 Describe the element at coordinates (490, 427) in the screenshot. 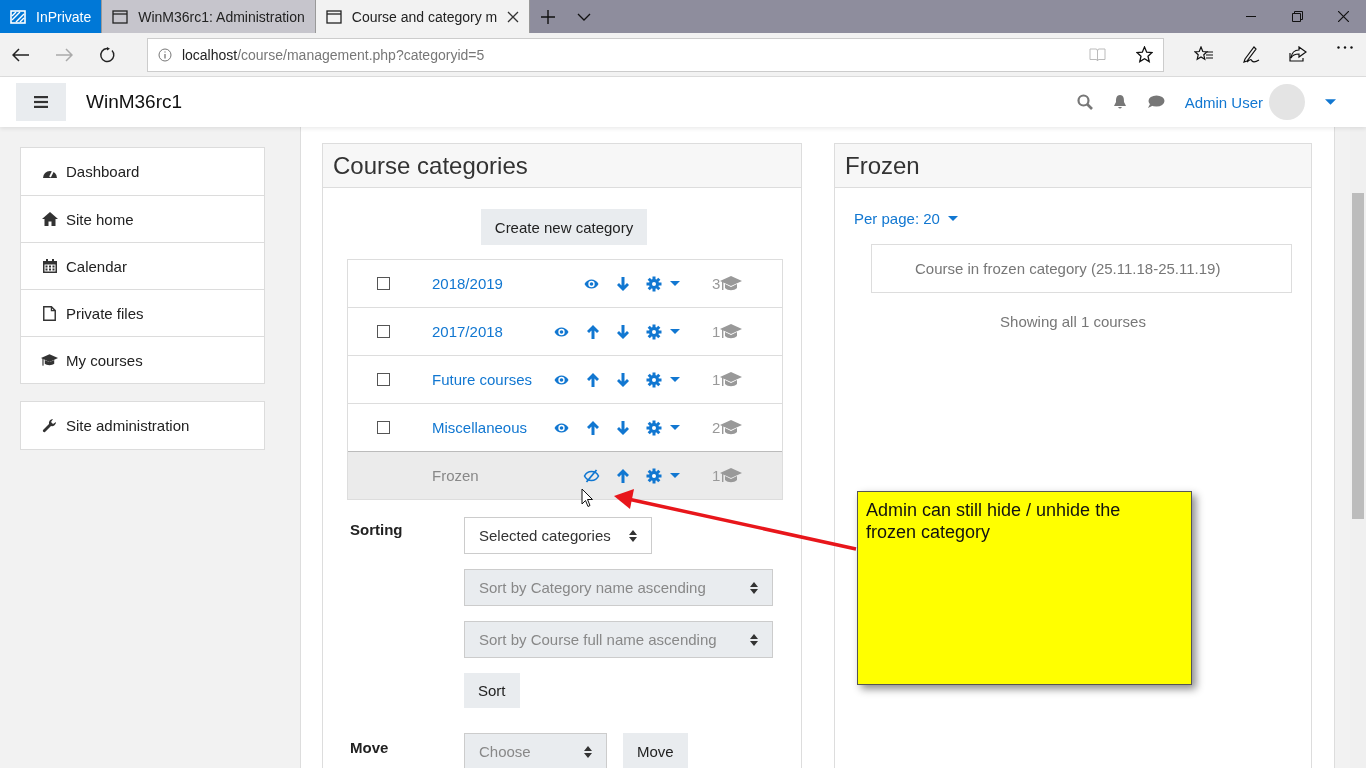

I see `category-link: Miscellaneous` at that location.